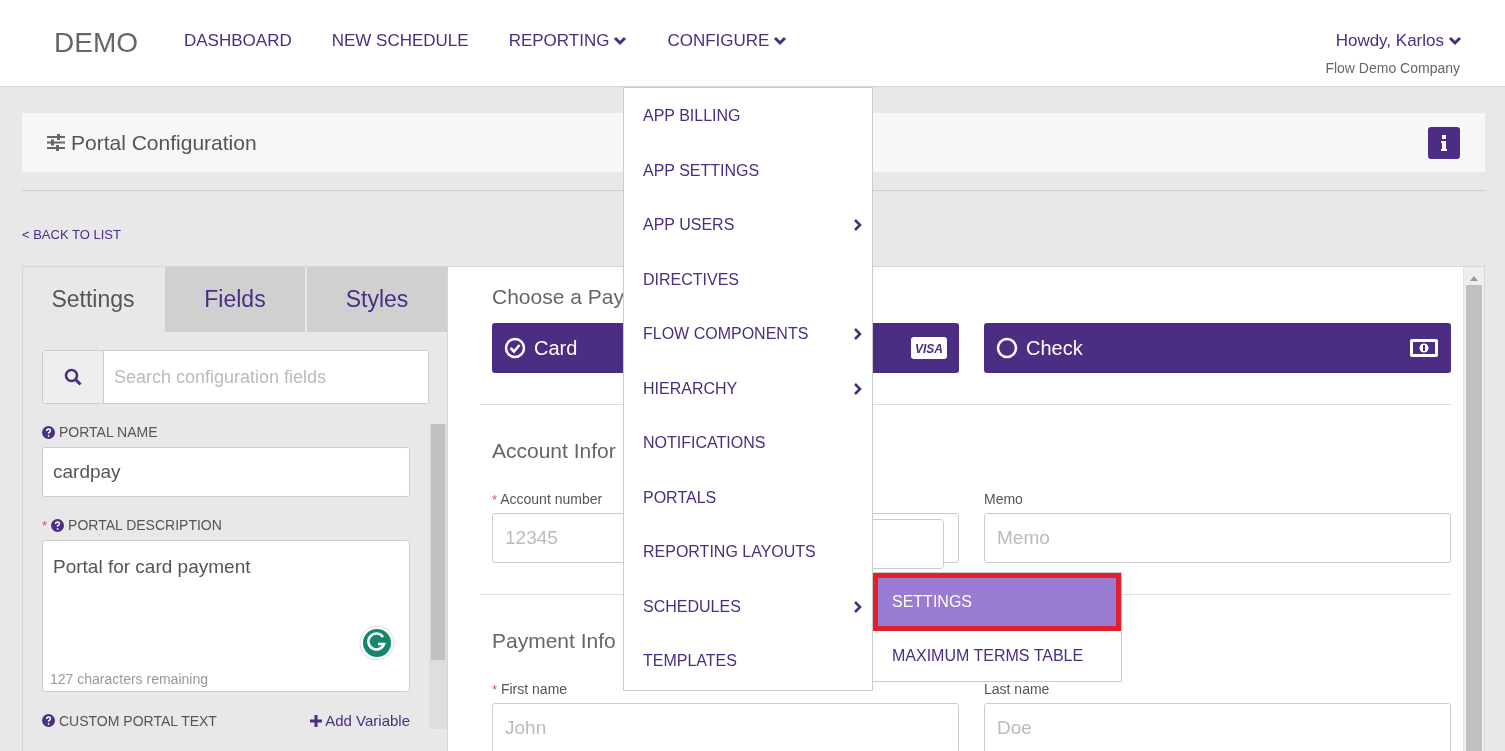  I want to click on field-label: First name, so click(534, 689).